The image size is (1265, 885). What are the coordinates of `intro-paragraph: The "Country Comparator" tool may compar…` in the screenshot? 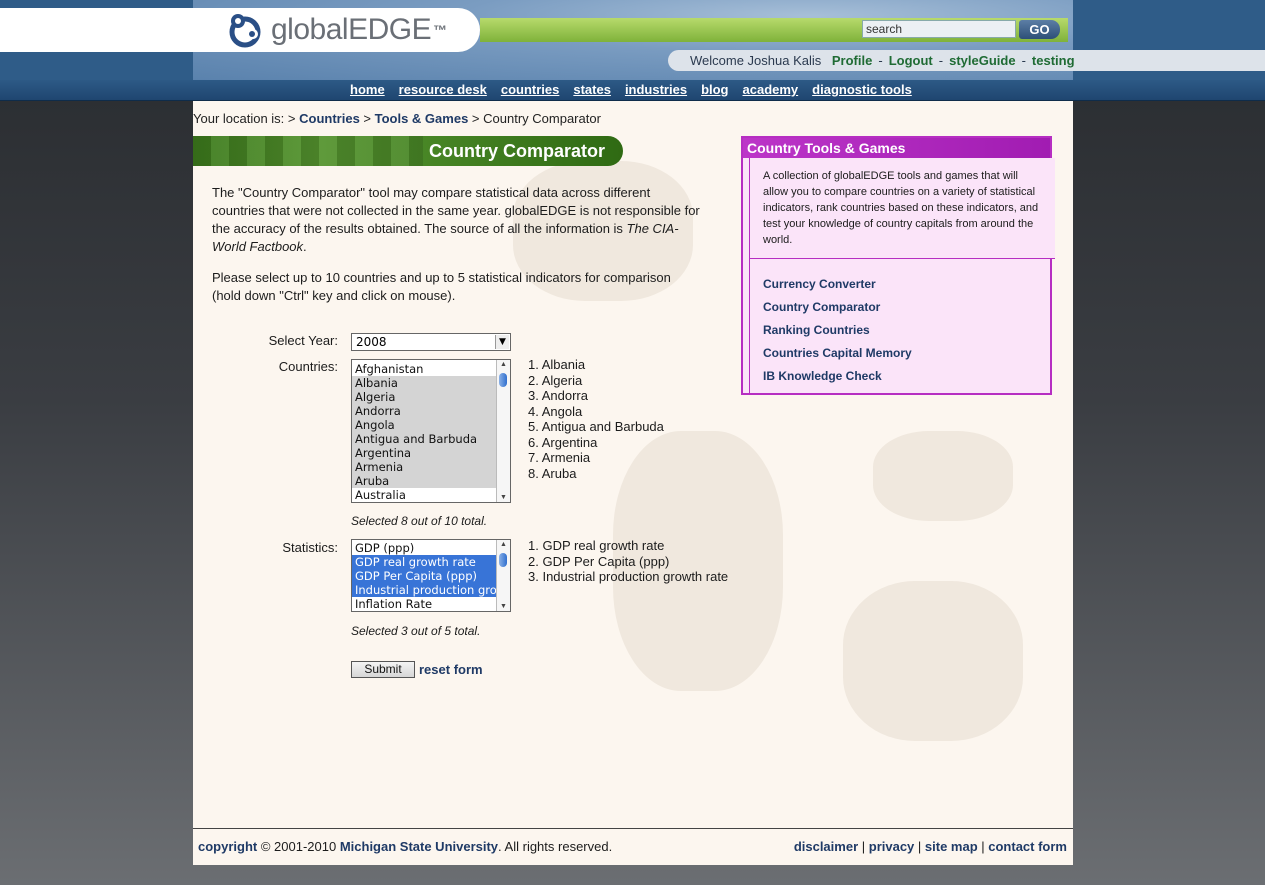 It's located at (457, 220).